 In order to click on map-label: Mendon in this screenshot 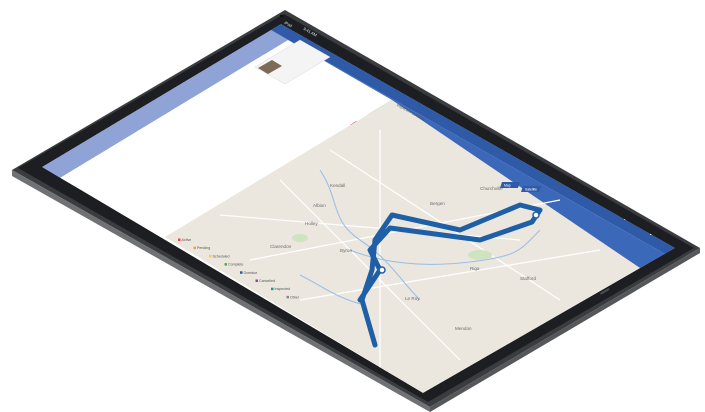, I will do `click(463, 328)`.